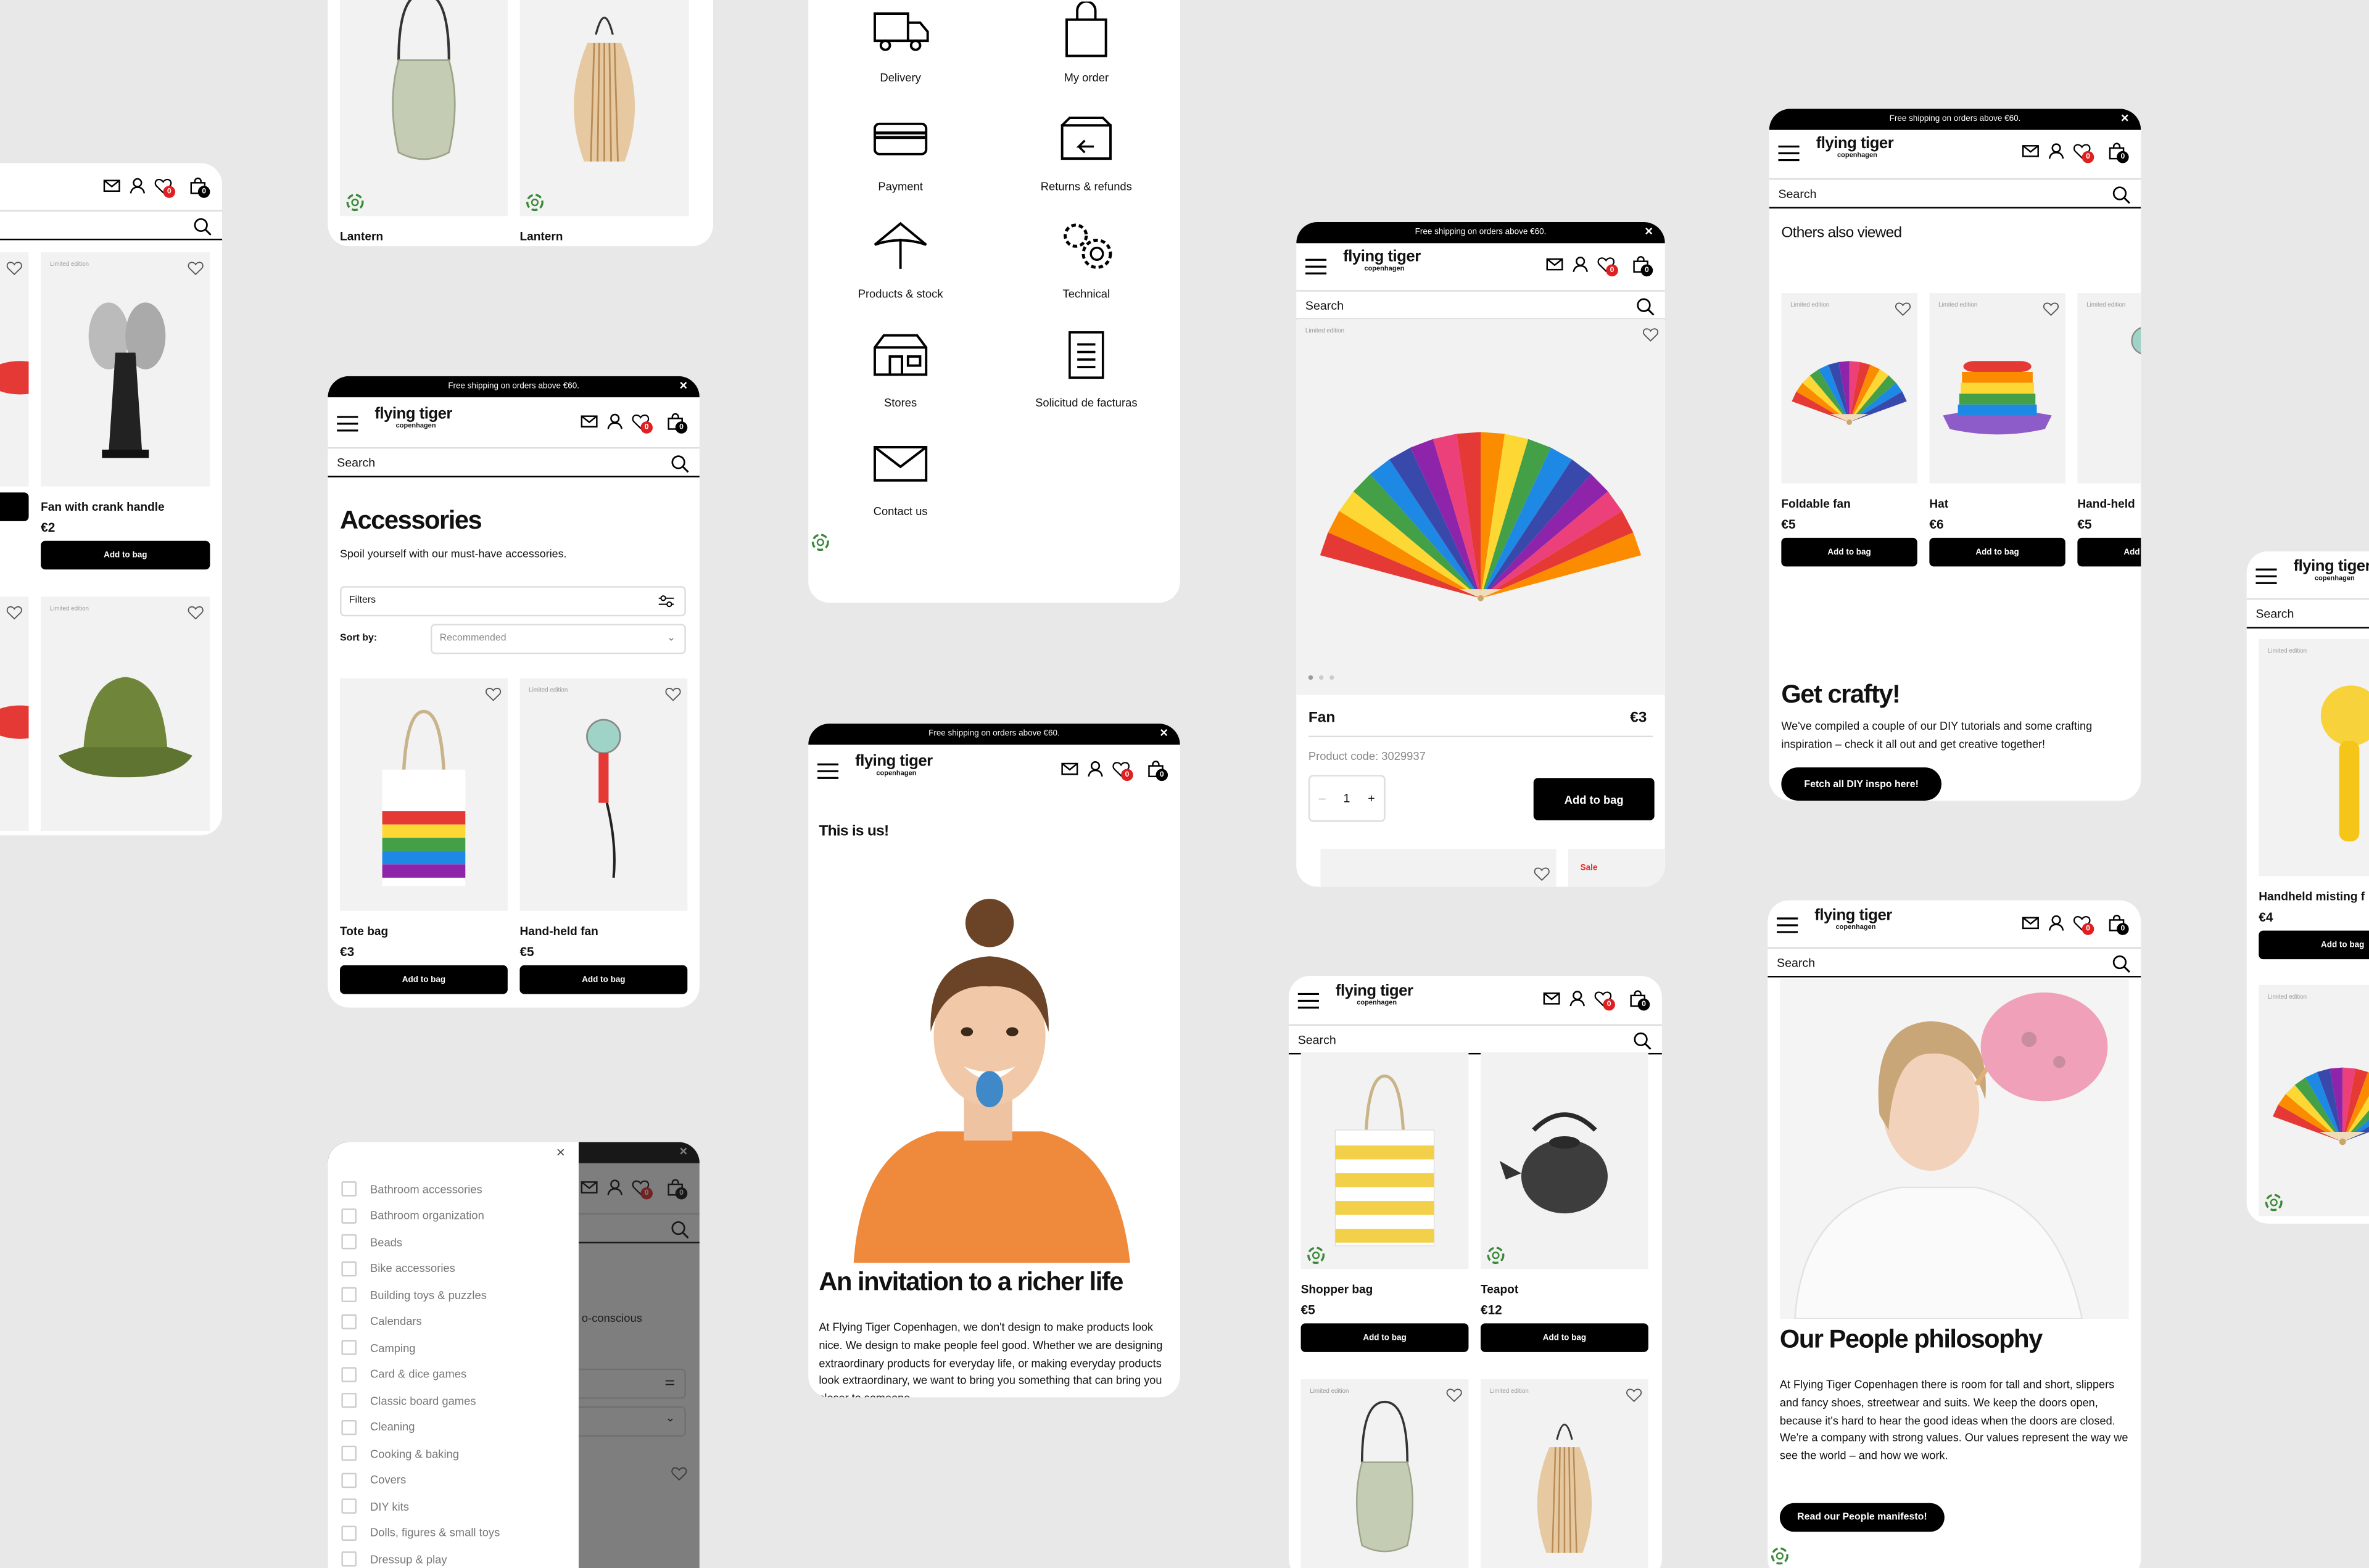 Image resolution: width=2369 pixels, height=1568 pixels. Describe the element at coordinates (1086, 43) in the screenshot. I see `help-topic-my-order: My order` at that location.